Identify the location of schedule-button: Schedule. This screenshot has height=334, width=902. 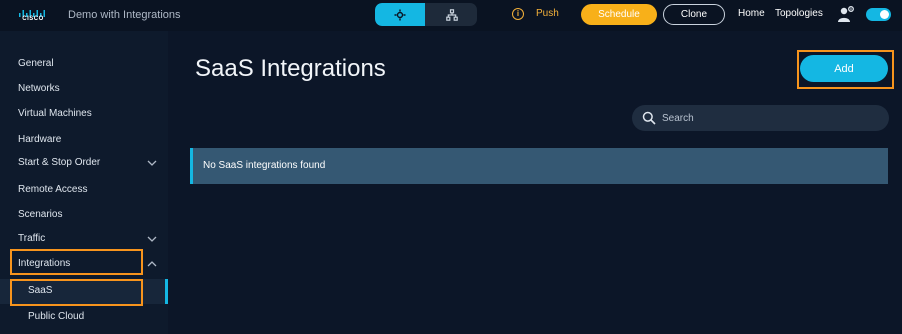
(619, 14).